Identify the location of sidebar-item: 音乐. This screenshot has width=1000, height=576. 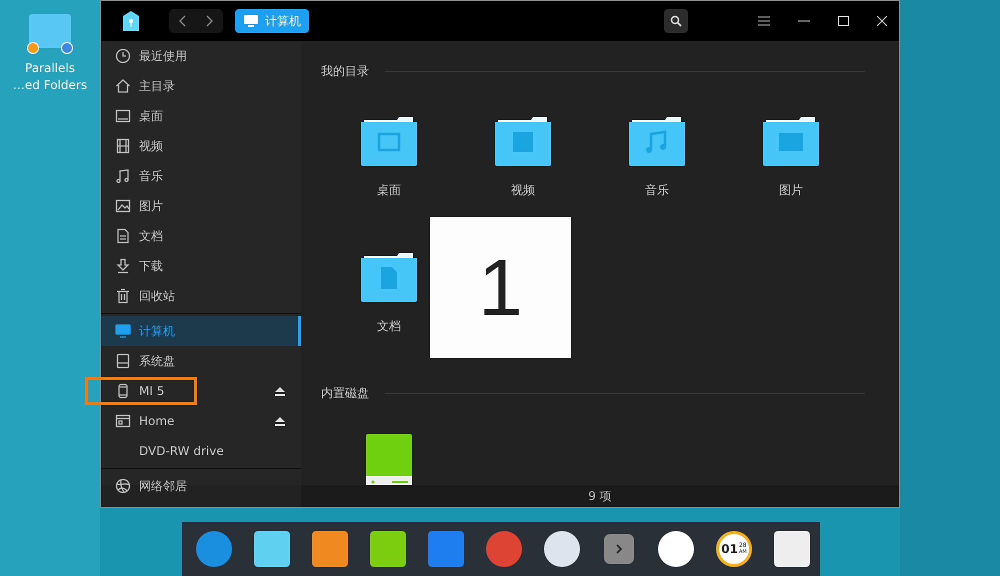
(201, 176).